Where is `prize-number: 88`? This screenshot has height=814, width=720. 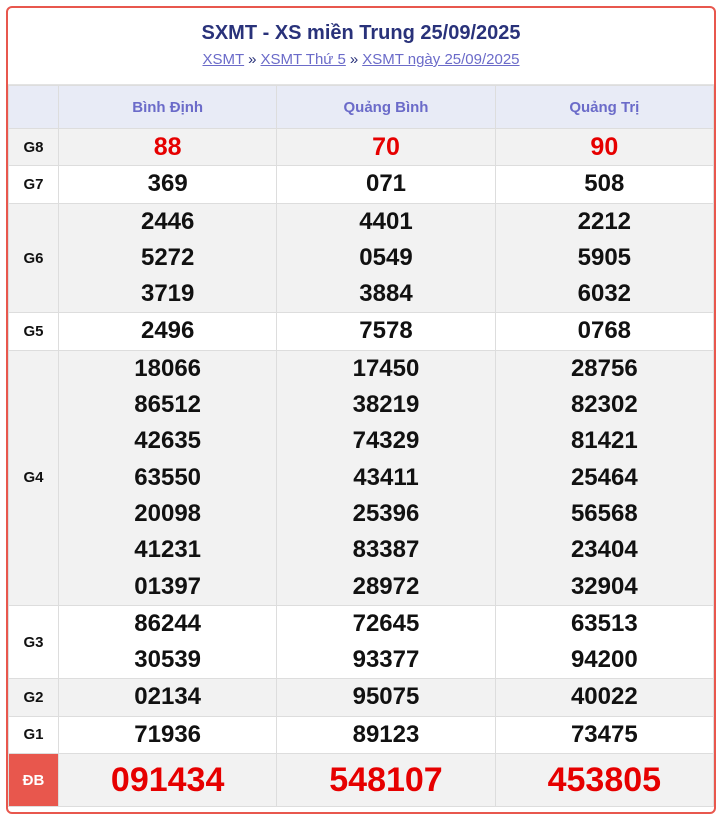 prize-number: 88 is located at coordinates (167, 147).